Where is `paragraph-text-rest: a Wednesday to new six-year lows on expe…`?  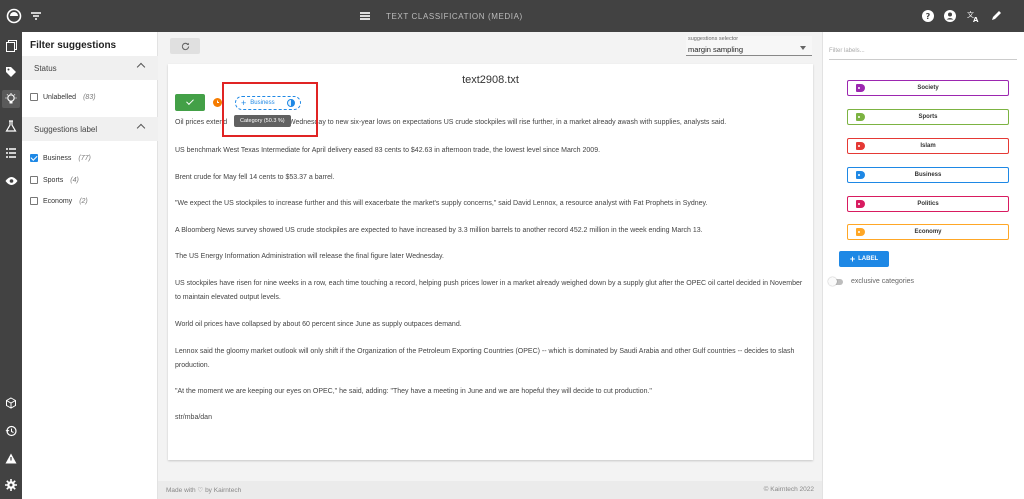
paragraph-text-rest: a Wednesday to new six-year lows on expe… is located at coordinates (505, 122).